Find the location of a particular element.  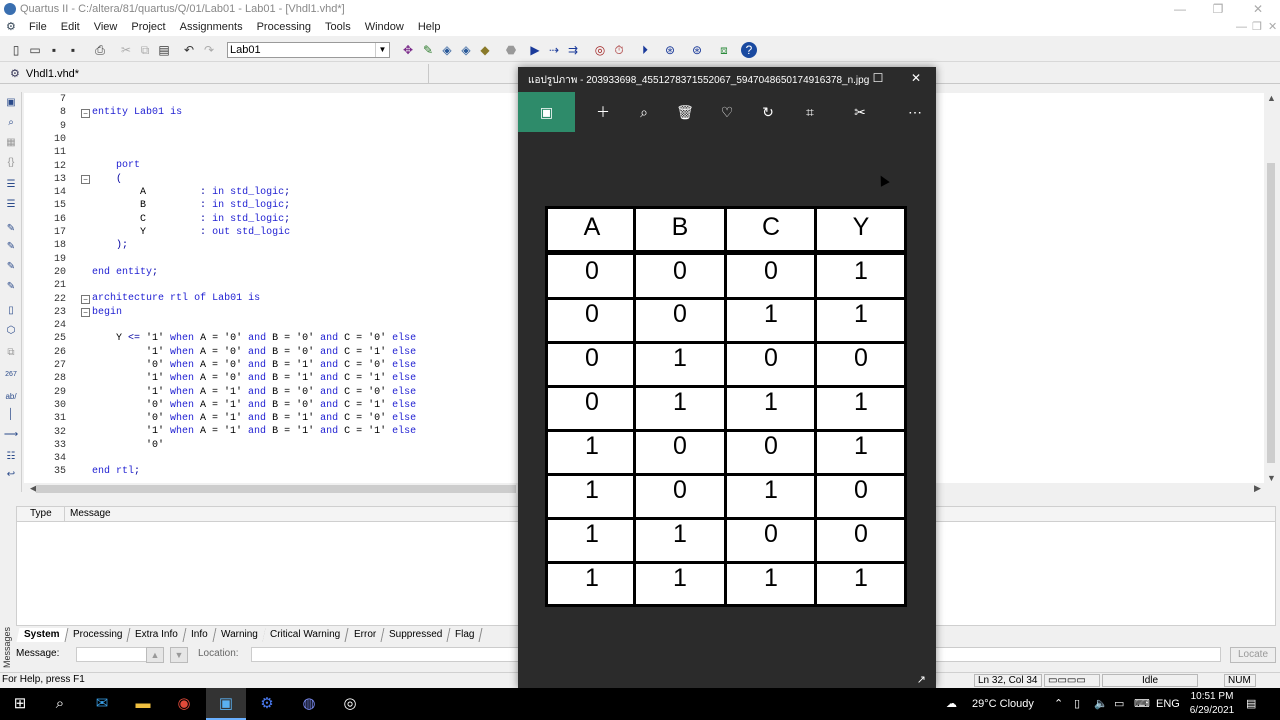

close-button: ✕ is located at coordinates (1258, 9).